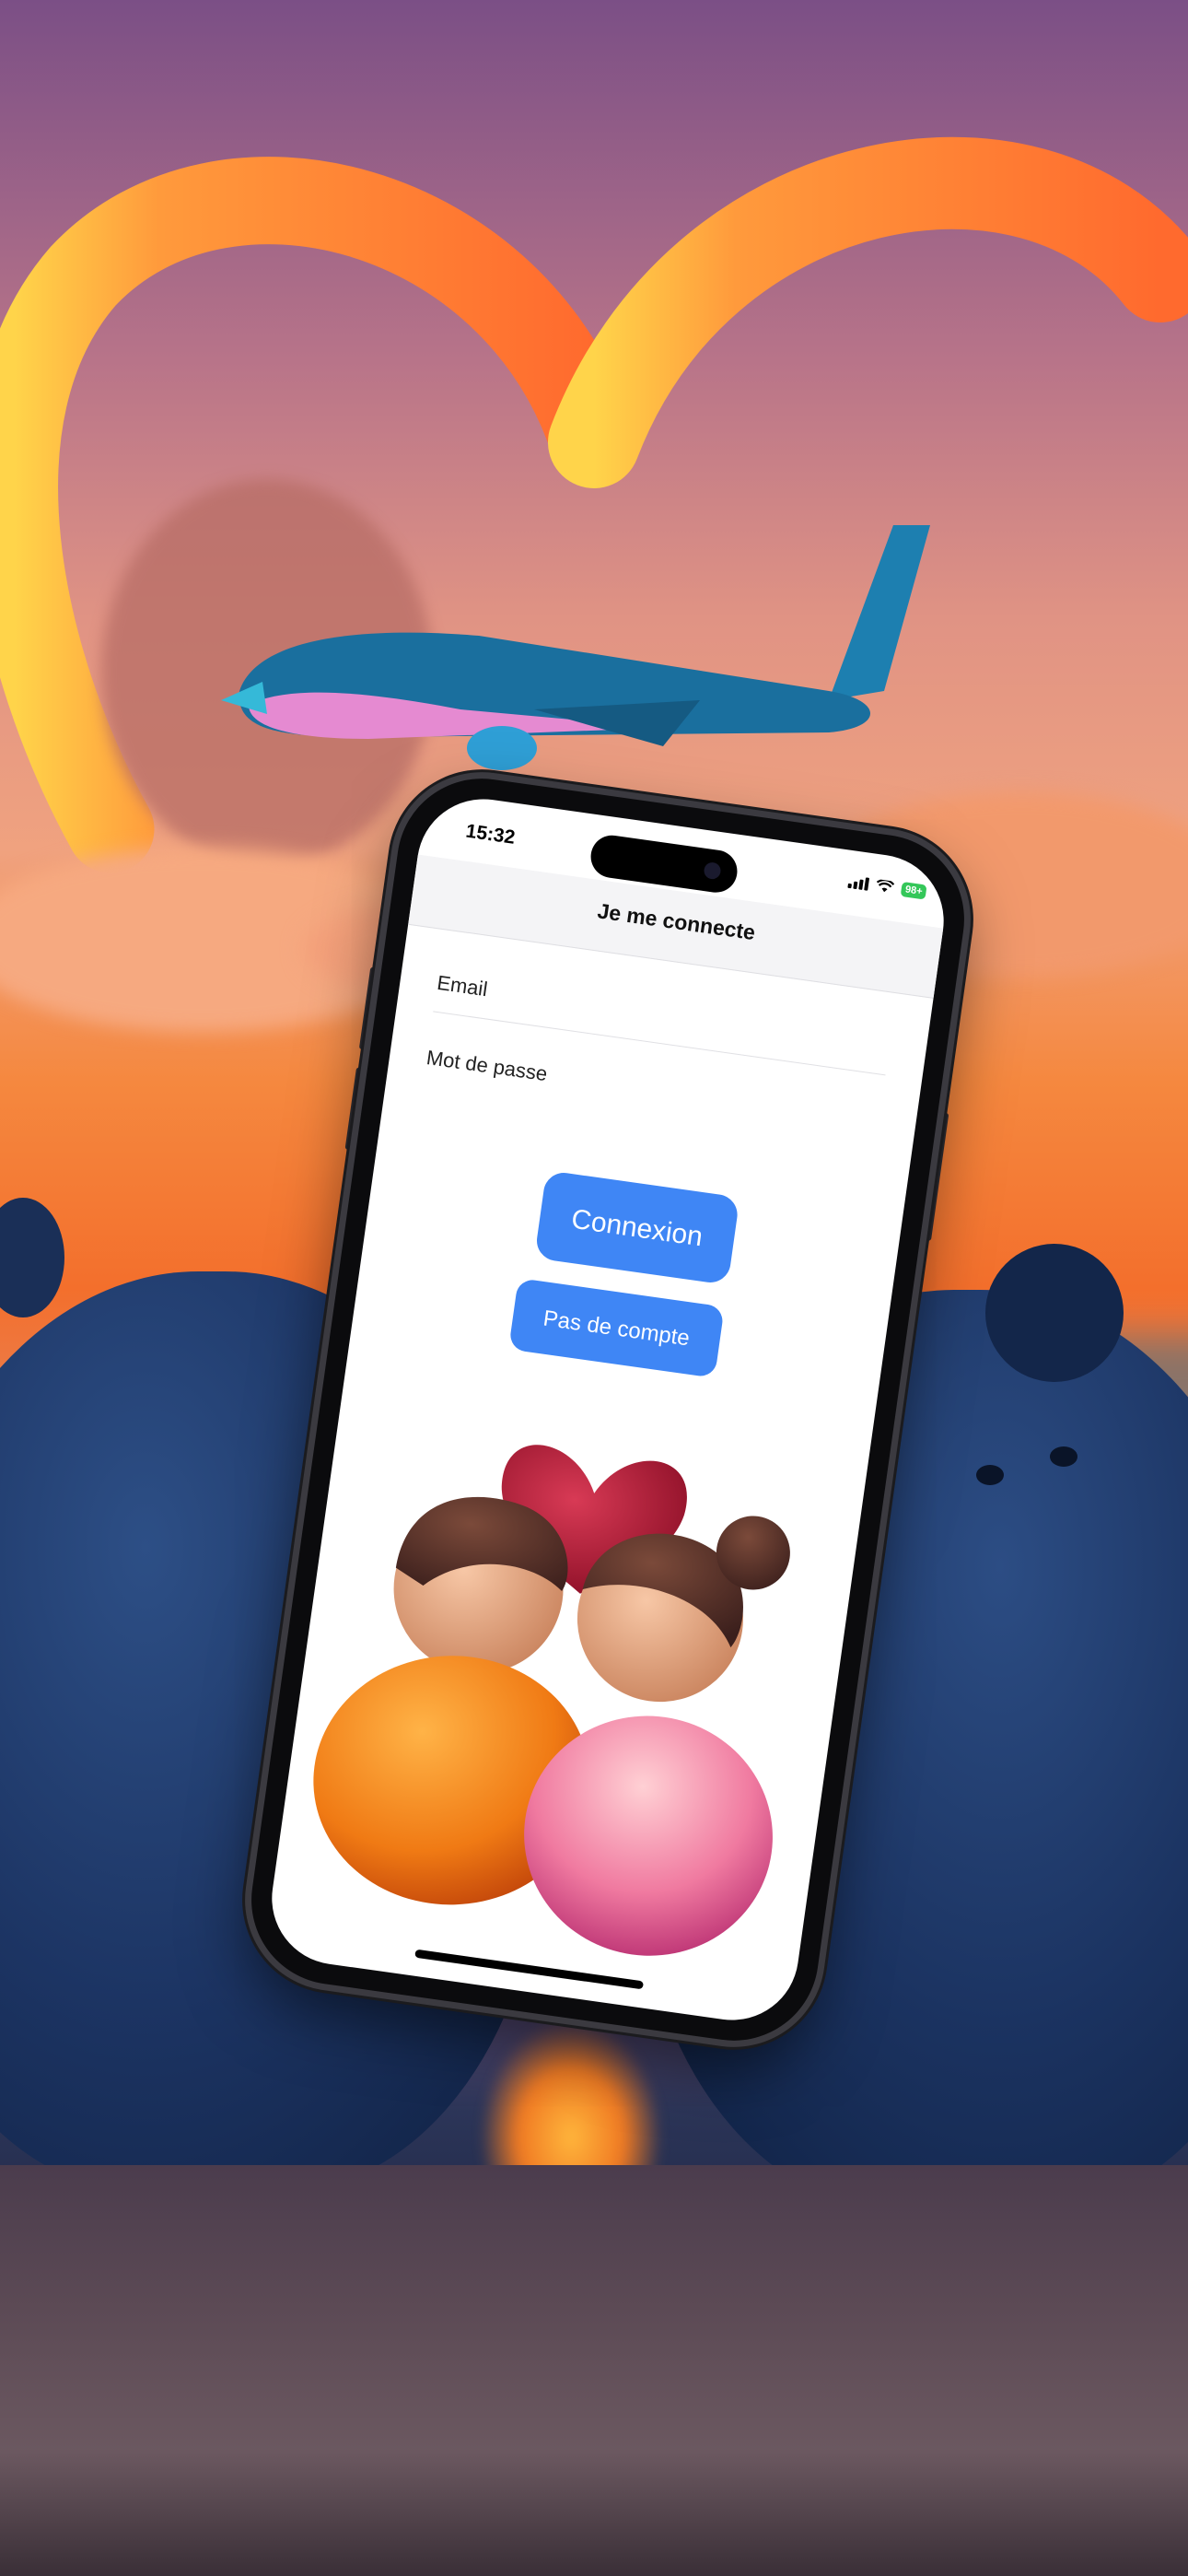 This screenshot has width=1188, height=2576. Describe the element at coordinates (712, 871) in the screenshot. I see `camera-icon` at that location.